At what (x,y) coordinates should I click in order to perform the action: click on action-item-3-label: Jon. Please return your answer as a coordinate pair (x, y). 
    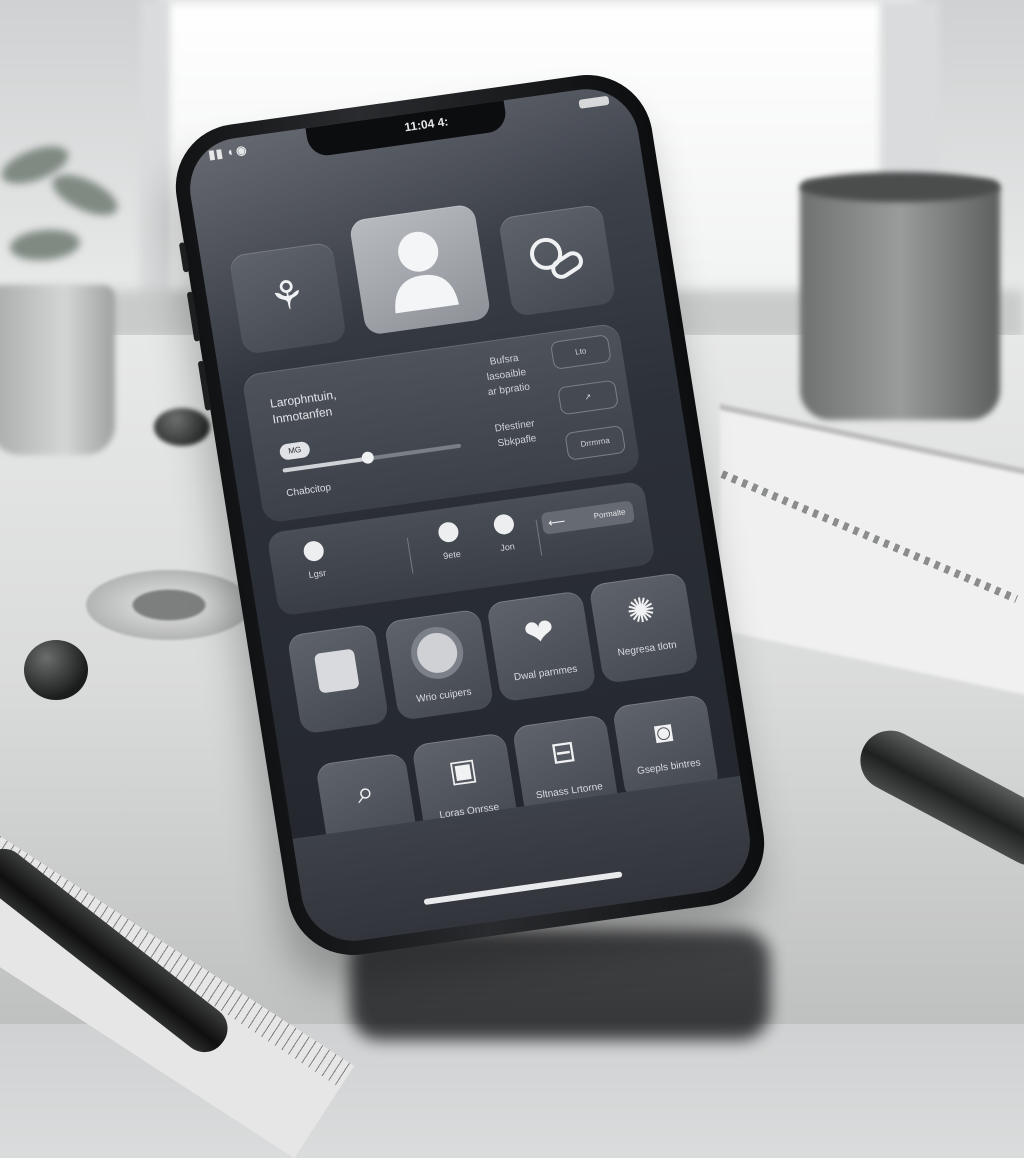
    Looking at the image, I should click on (507, 547).